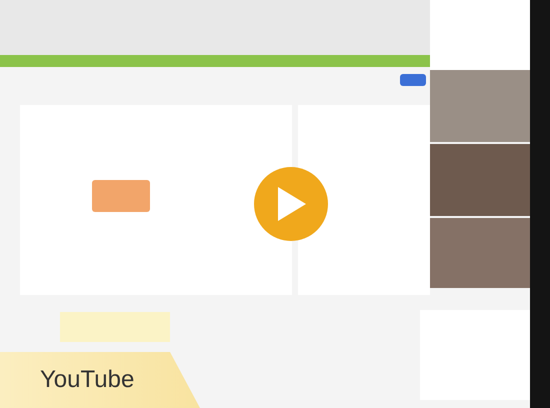  I want to click on player-logo-text: YouTube, so click(87, 380).